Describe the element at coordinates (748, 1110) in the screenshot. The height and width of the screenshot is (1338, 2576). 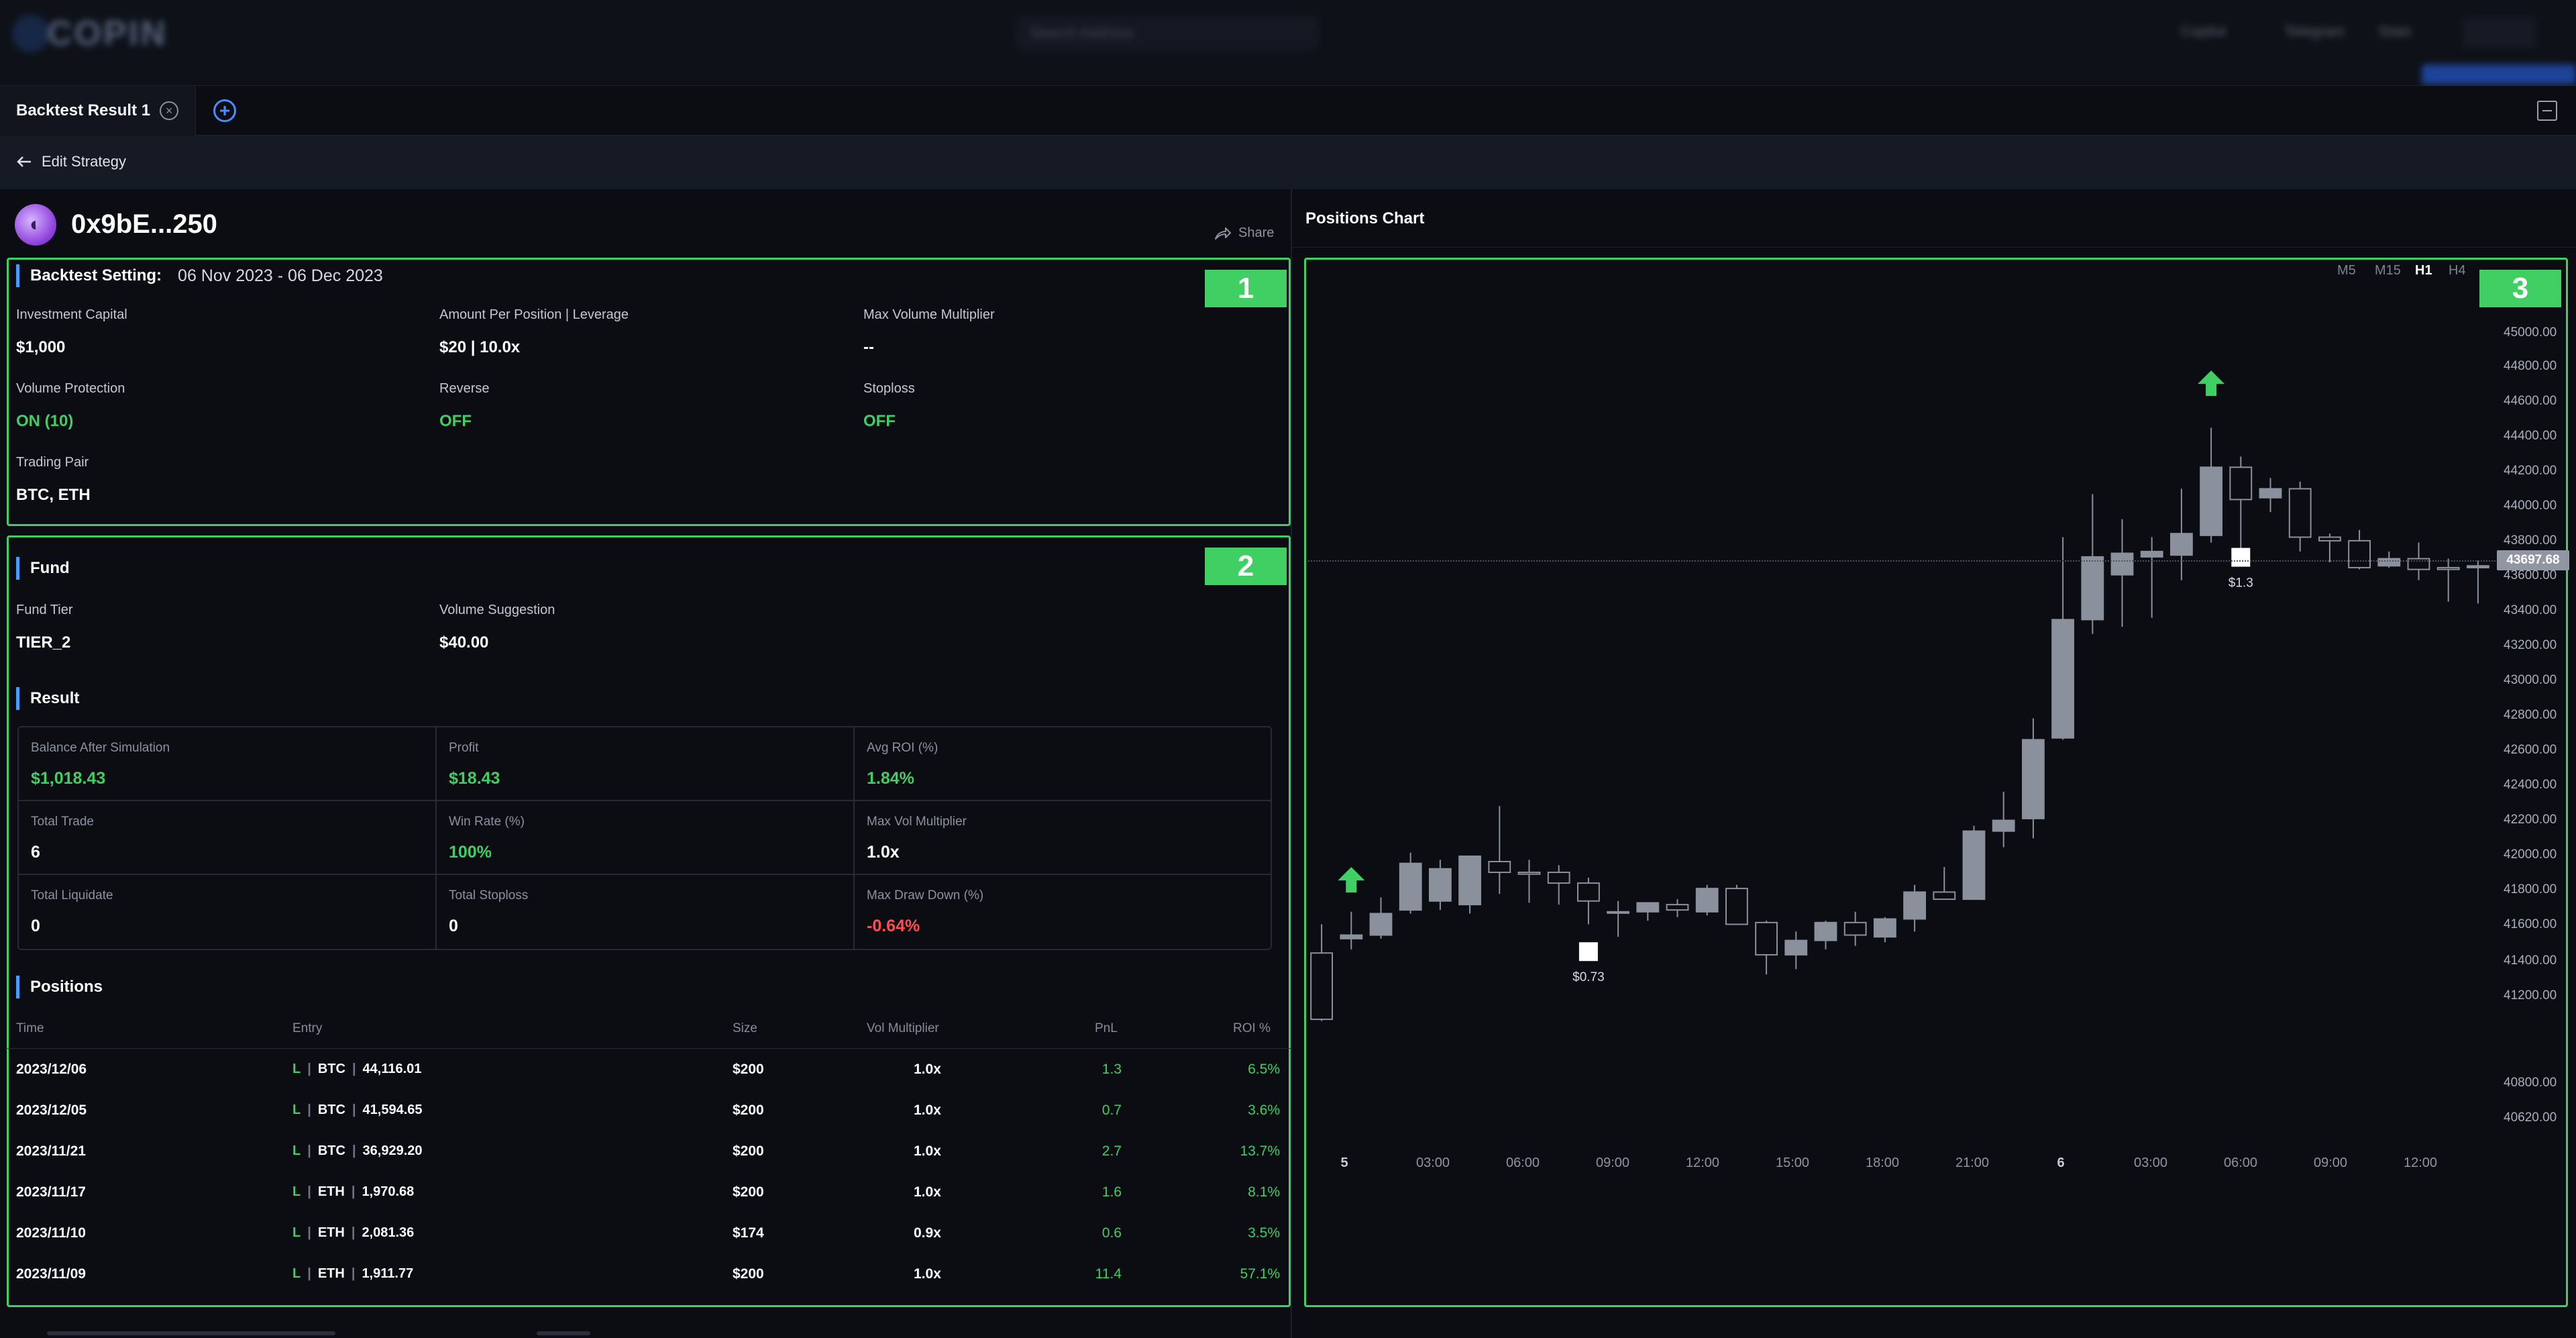
I see `position-size: $200` at that location.